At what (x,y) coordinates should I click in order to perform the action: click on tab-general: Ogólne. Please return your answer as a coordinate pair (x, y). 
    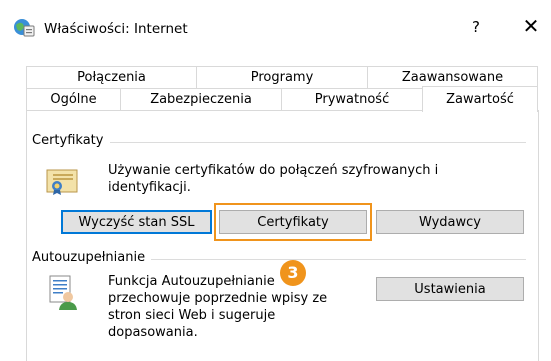
    Looking at the image, I should click on (73, 99).